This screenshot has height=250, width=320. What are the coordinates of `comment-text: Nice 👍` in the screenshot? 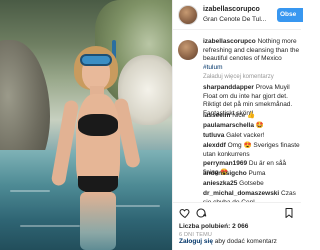 It's located at (244, 115).